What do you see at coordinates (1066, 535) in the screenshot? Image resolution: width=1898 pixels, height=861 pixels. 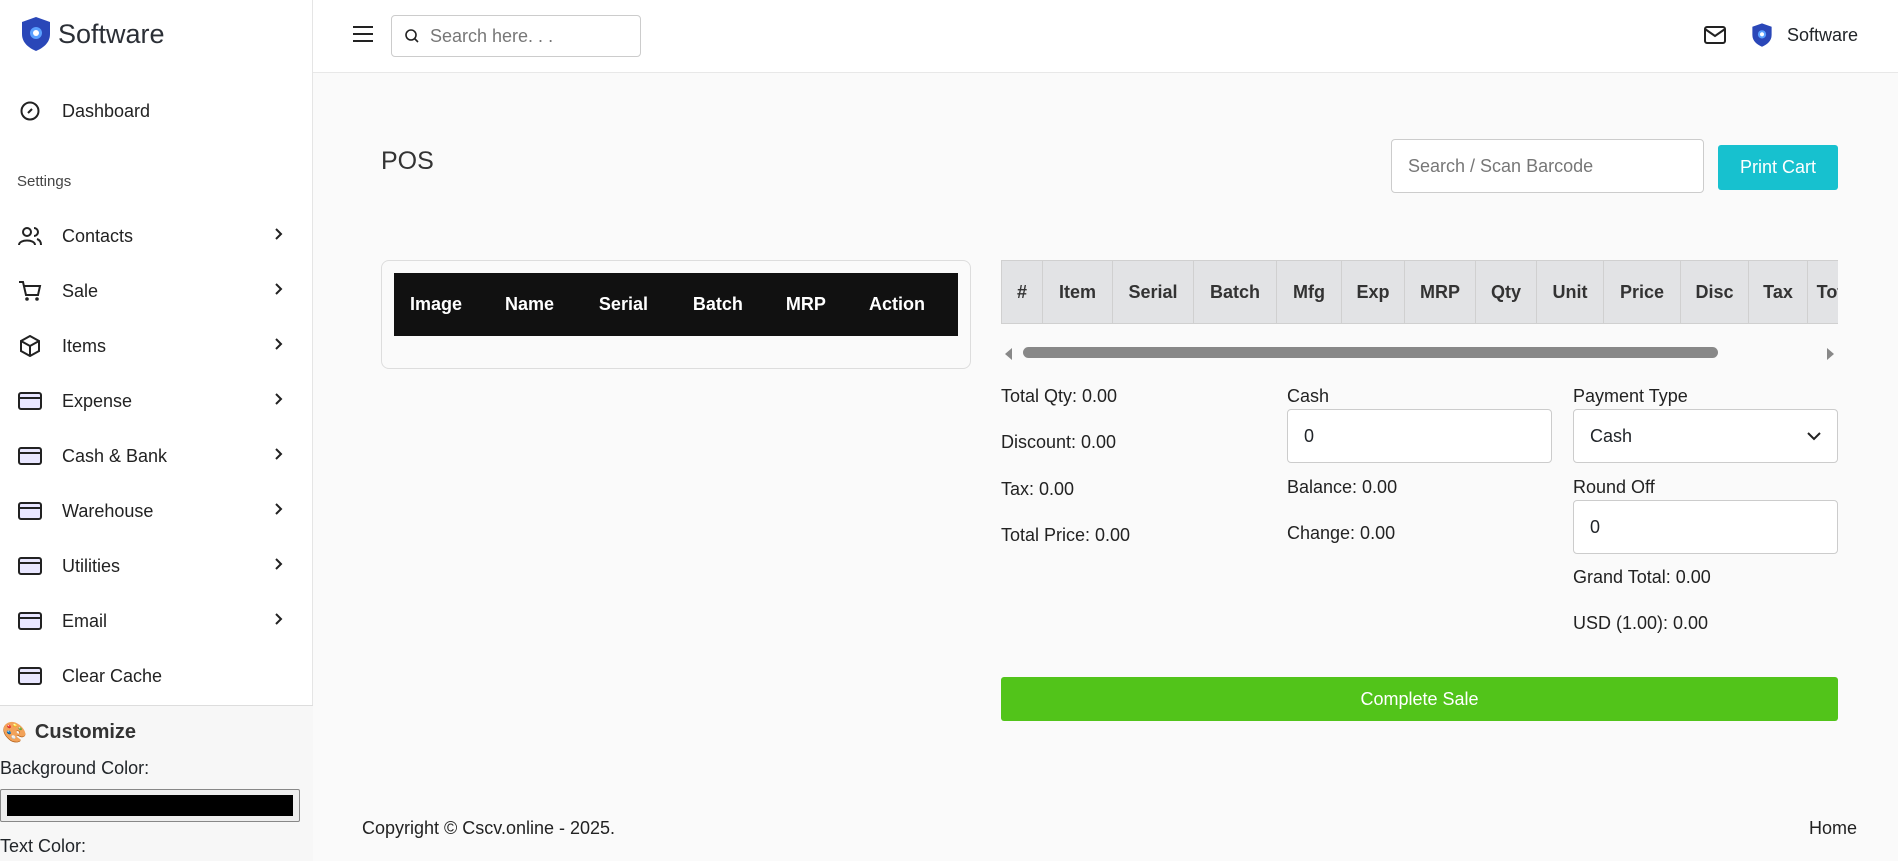 I see `total-price: Total Price: 0.00` at bounding box center [1066, 535].